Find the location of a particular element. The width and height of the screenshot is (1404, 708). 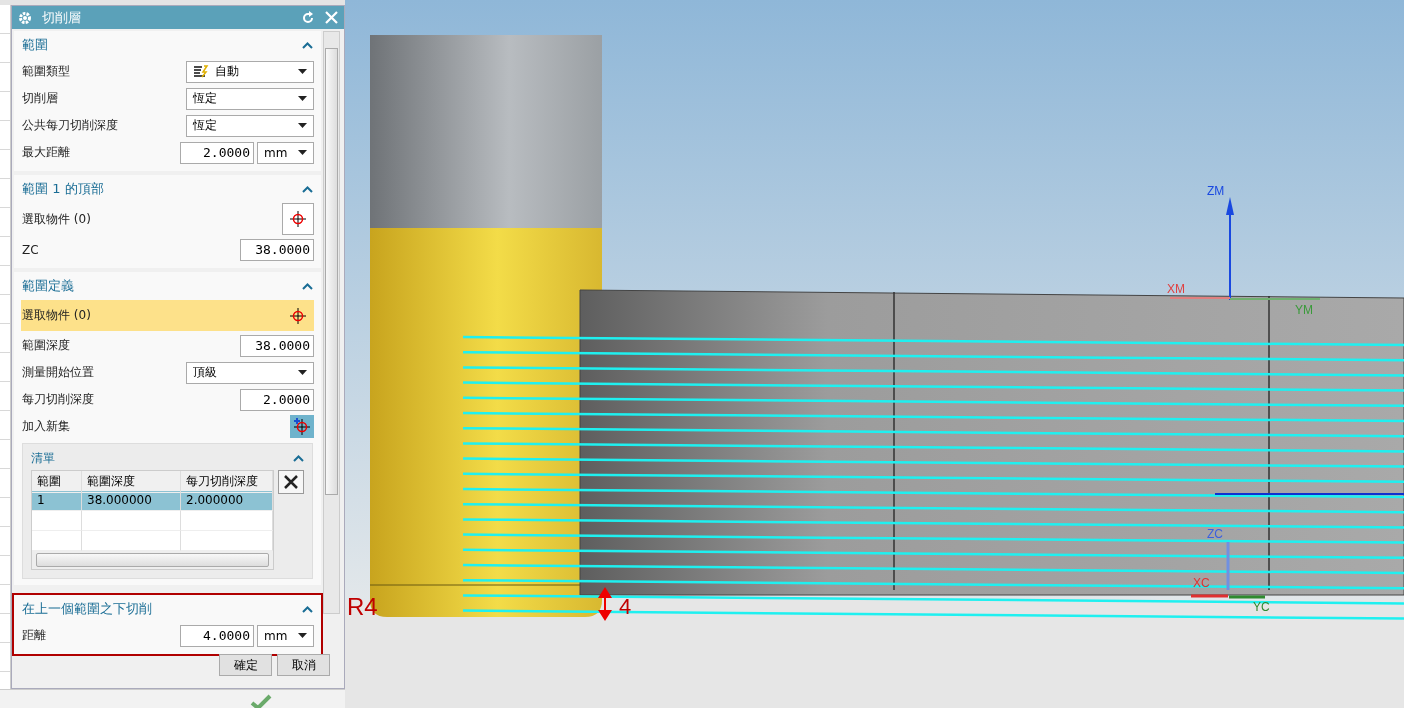

section-title: 範圍 is located at coordinates (35, 45).